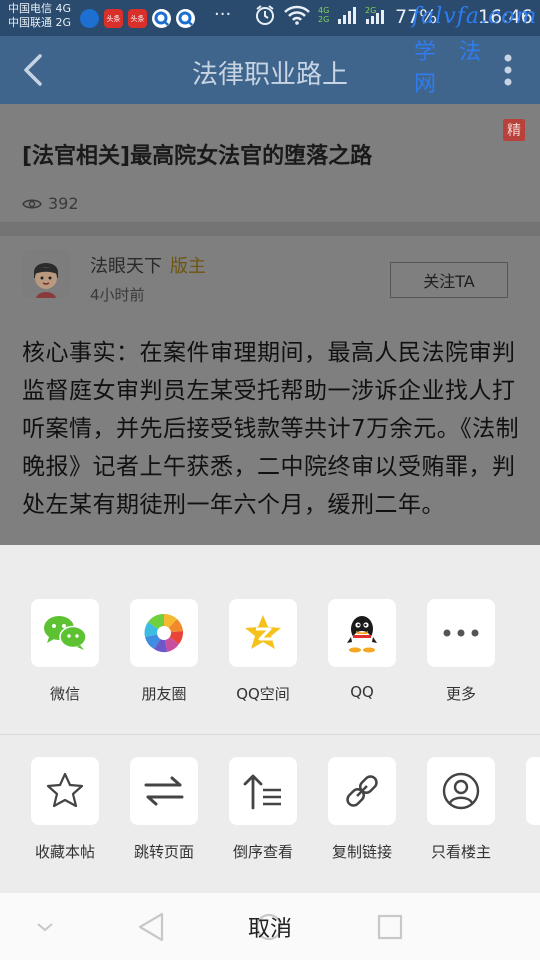 Image resolution: width=540 pixels, height=960 pixels. I want to click on share-qzone: QQ空间, so click(263, 651).